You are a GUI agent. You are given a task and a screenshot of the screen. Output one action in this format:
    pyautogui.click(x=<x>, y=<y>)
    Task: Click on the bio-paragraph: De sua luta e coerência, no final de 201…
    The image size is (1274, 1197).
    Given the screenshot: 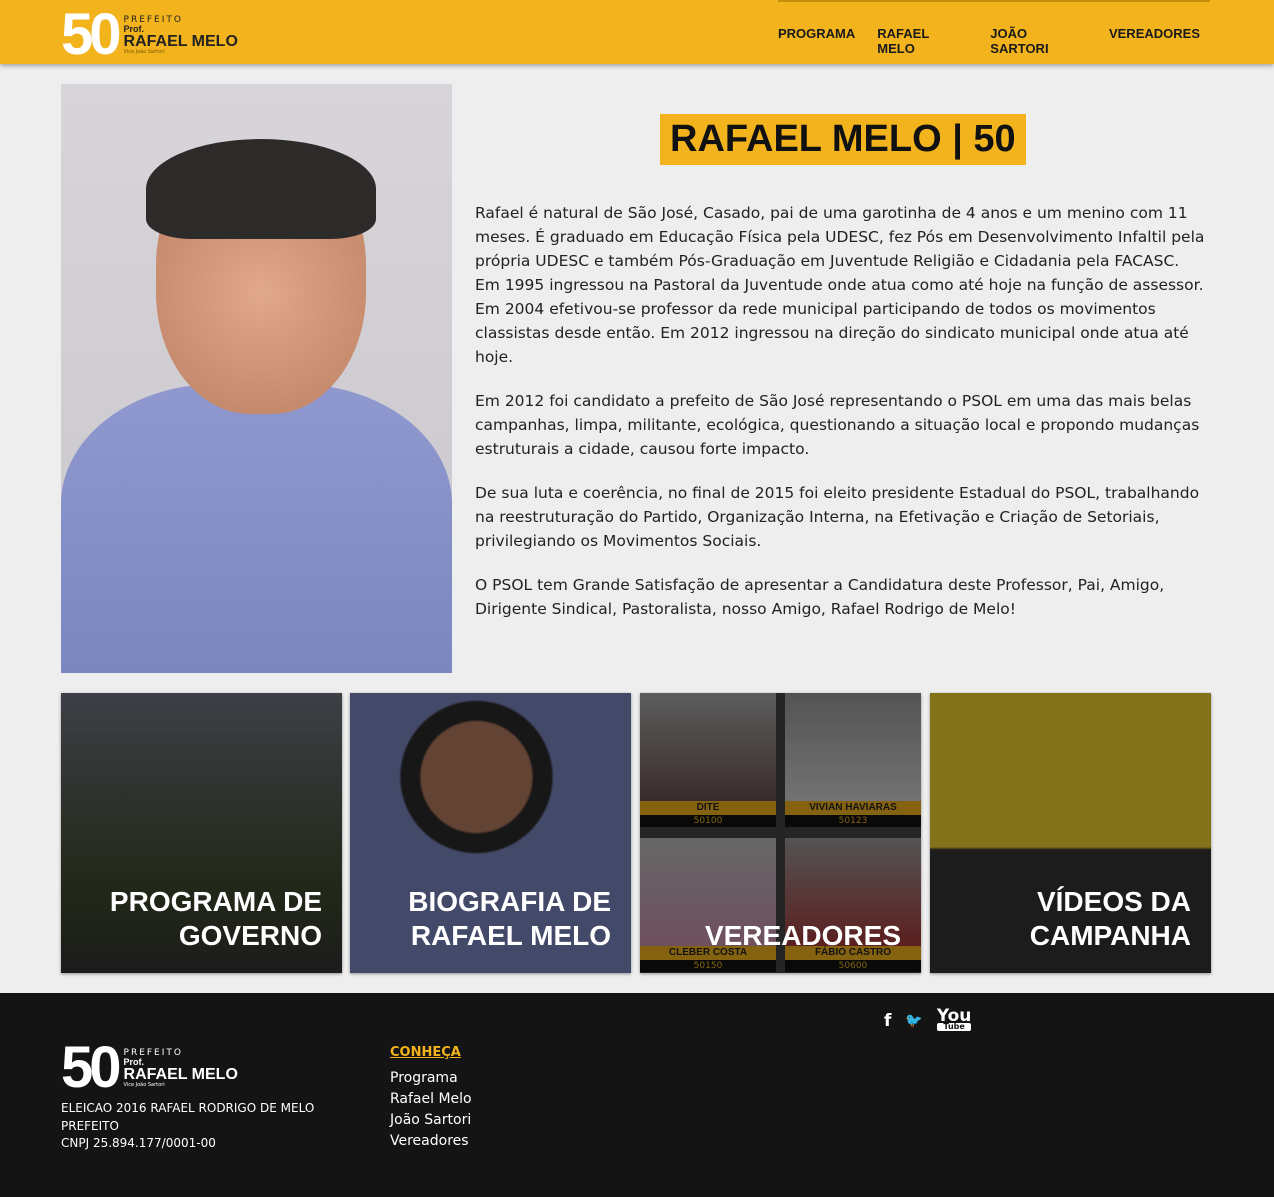 What is the action you would take?
    pyautogui.click(x=837, y=517)
    